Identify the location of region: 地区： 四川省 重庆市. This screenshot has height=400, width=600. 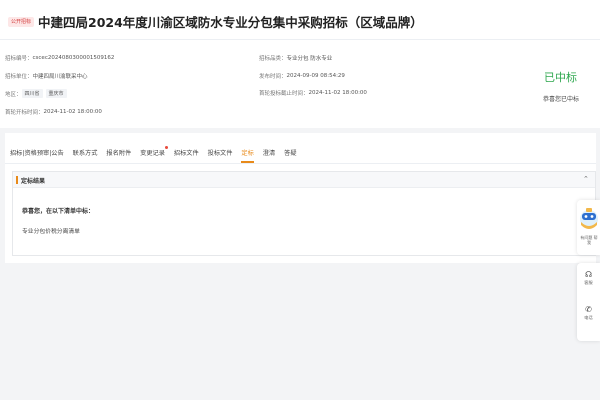
(37, 93).